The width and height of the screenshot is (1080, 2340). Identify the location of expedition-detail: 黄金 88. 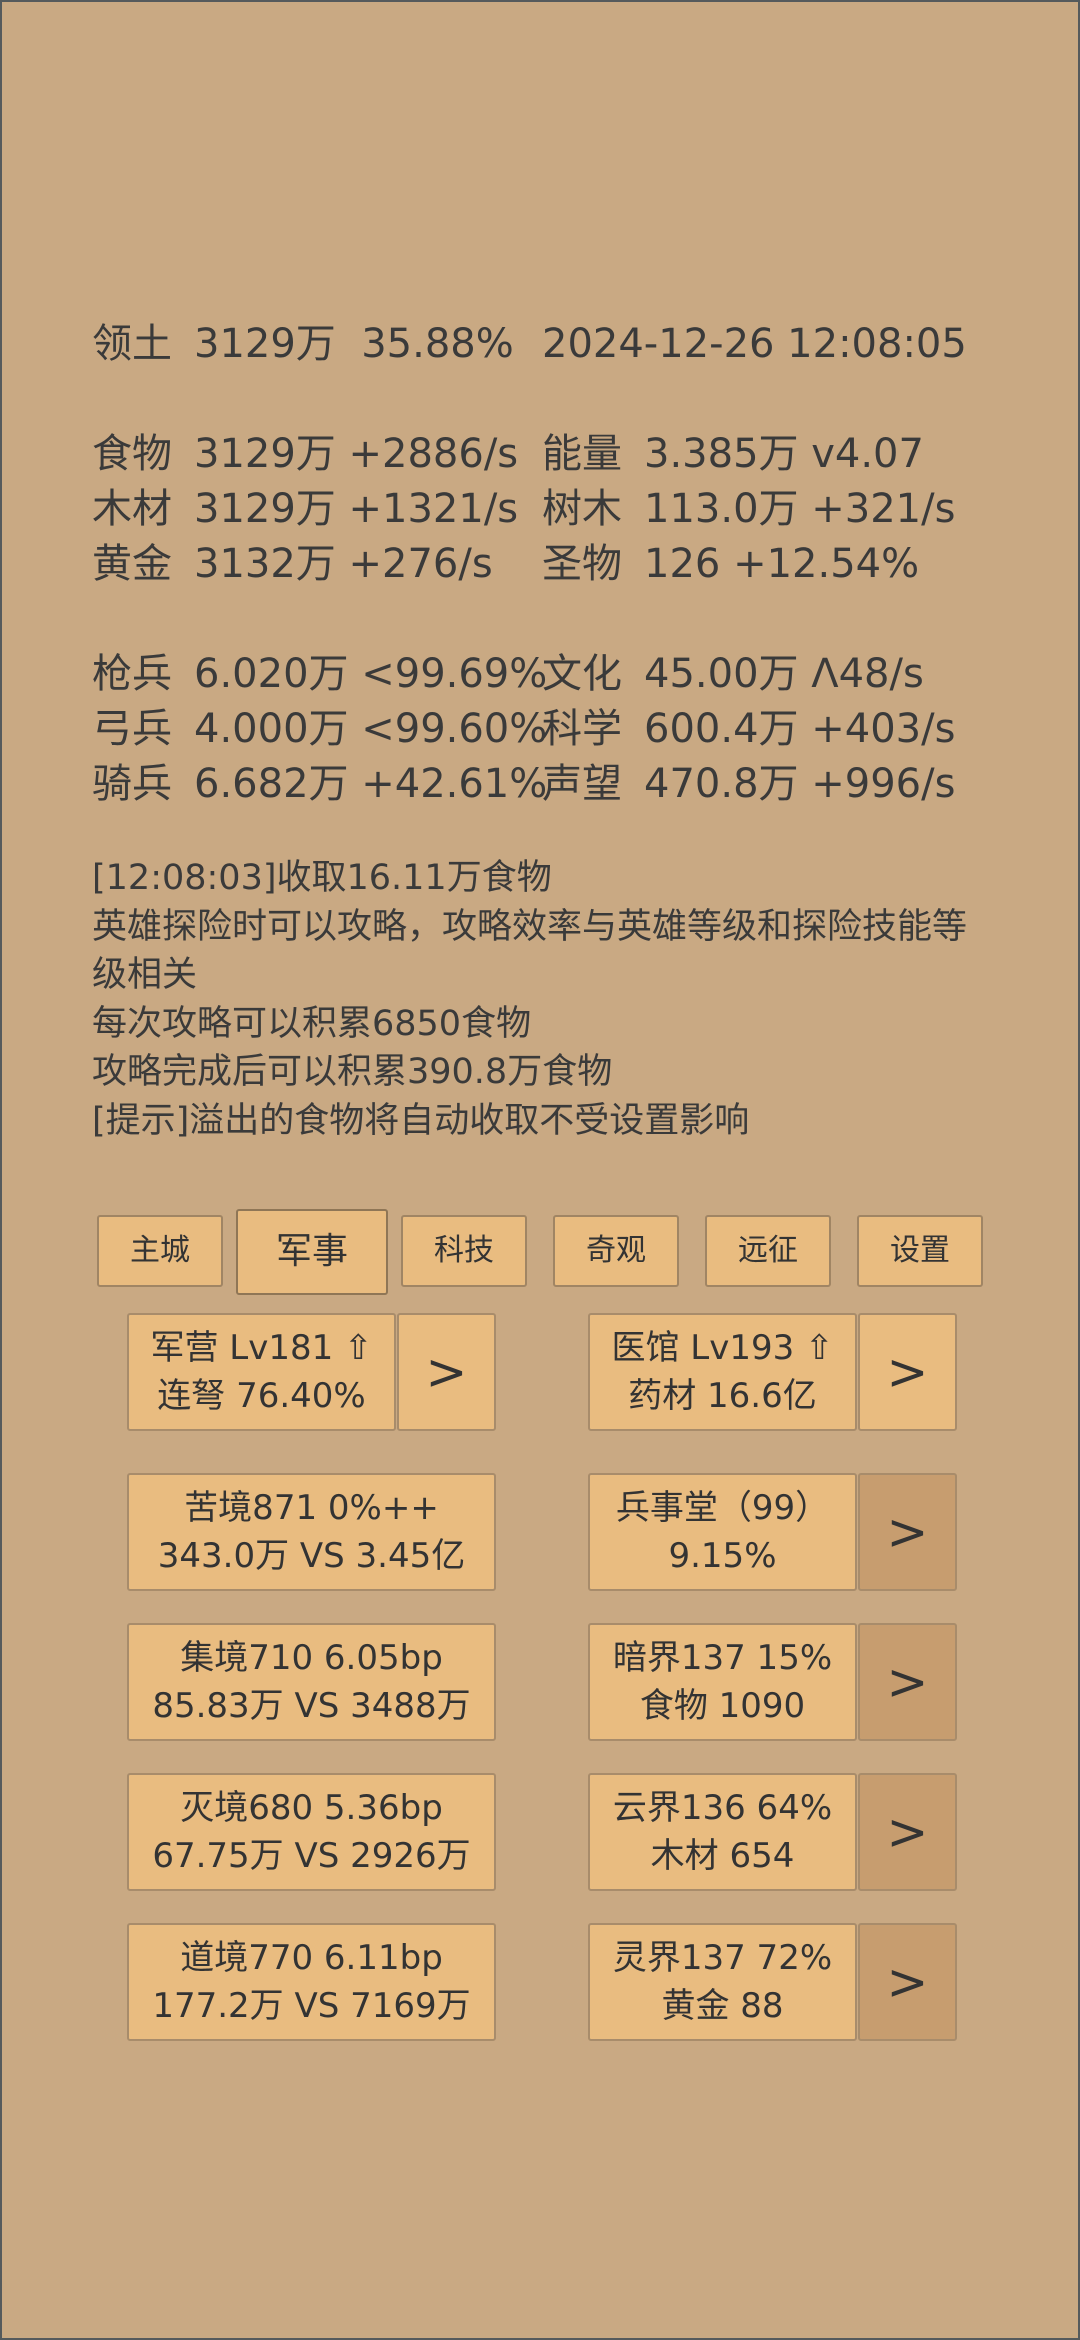
(722, 2006).